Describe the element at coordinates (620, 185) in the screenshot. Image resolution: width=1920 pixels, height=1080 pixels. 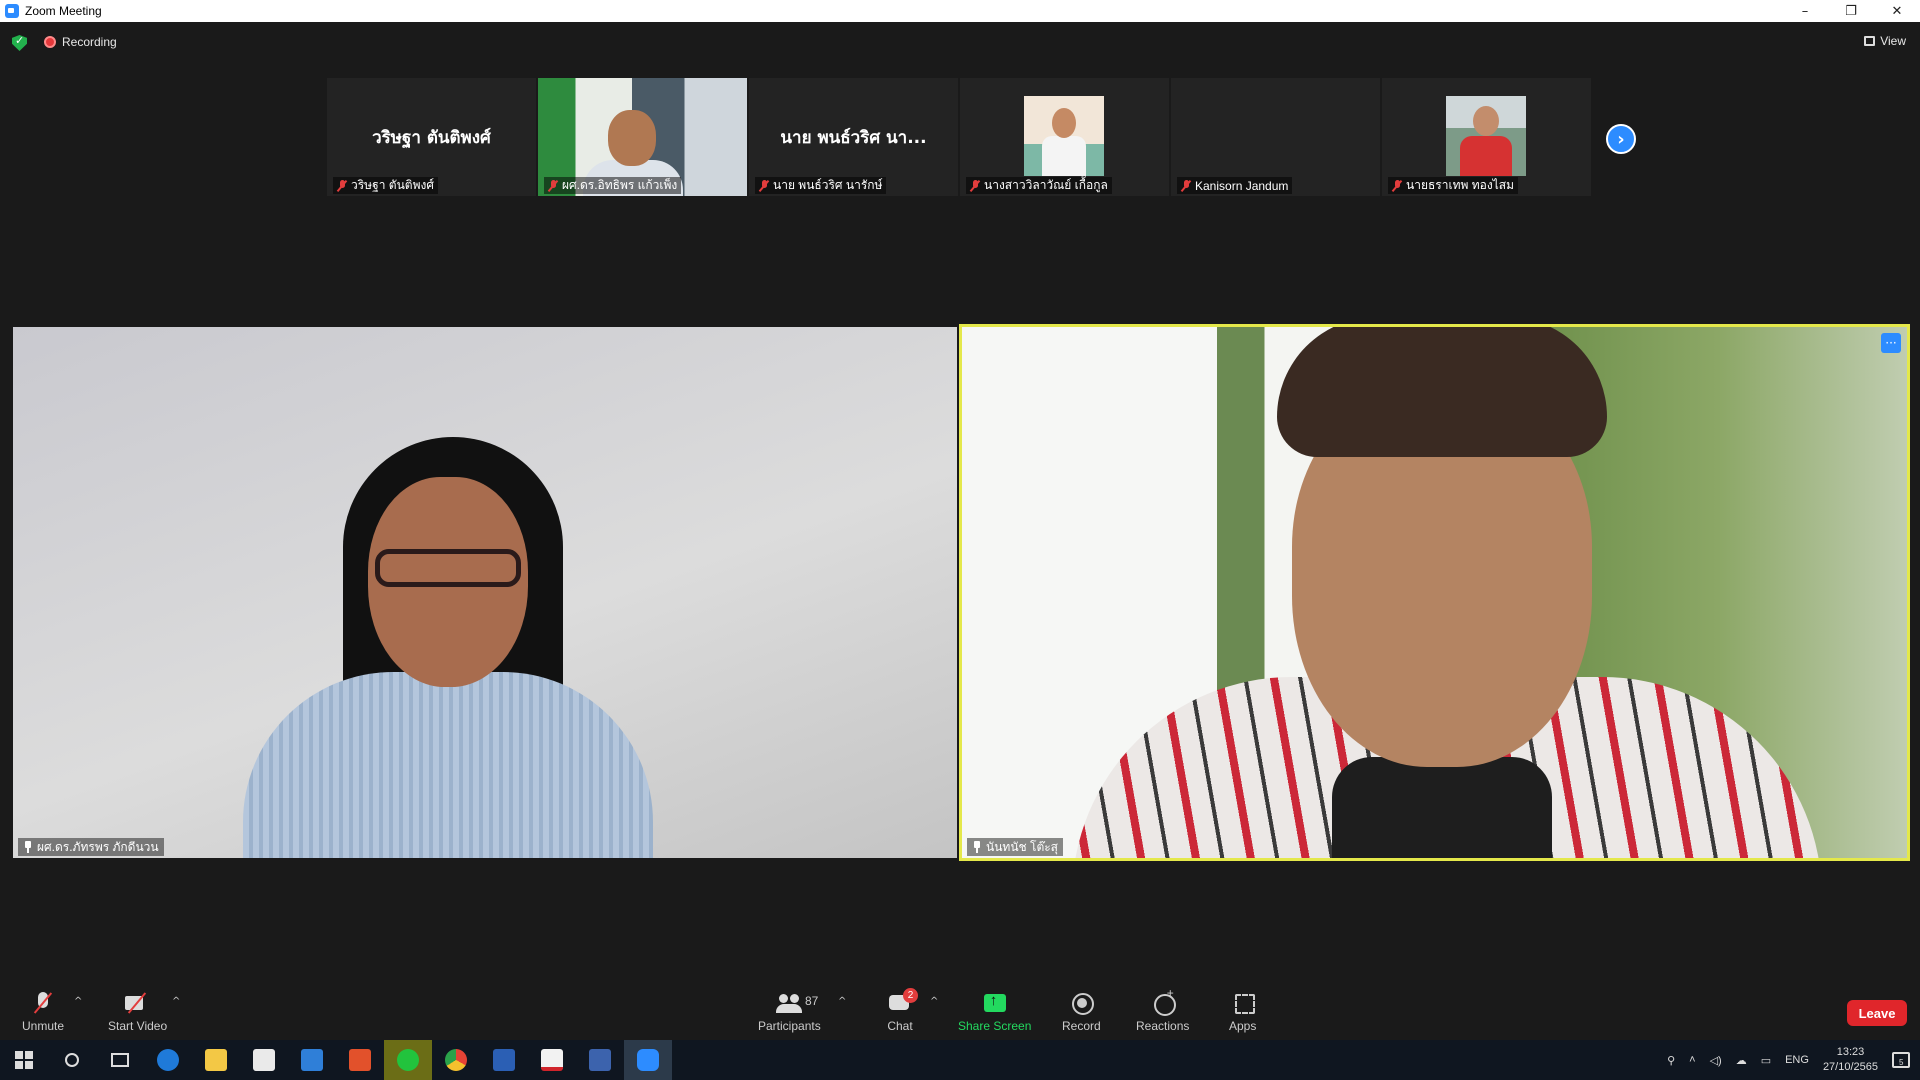
I see `participant-name: ผศ.ดร.อิทธิพร แก้วเพ็ง` at that location.